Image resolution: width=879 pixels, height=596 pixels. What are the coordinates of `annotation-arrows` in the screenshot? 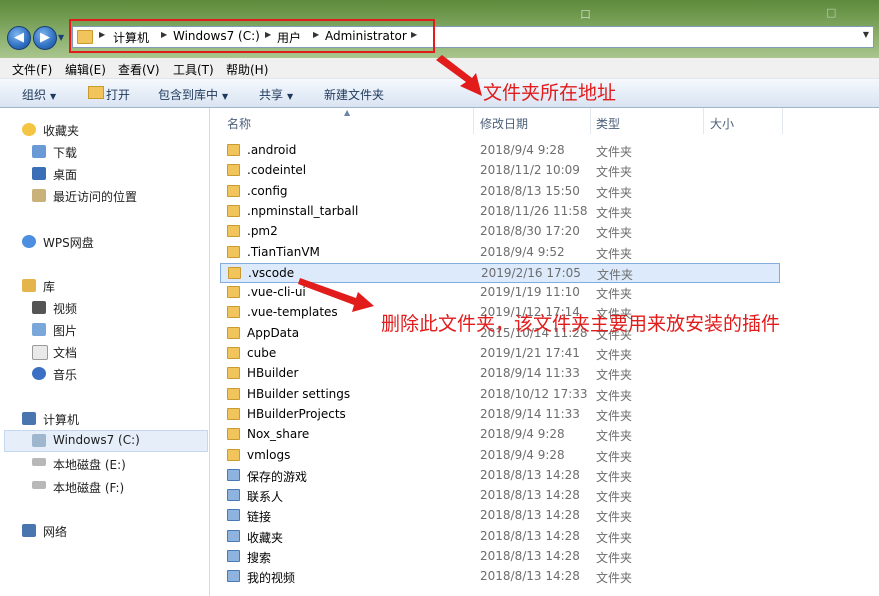 It's located at (390, 183).